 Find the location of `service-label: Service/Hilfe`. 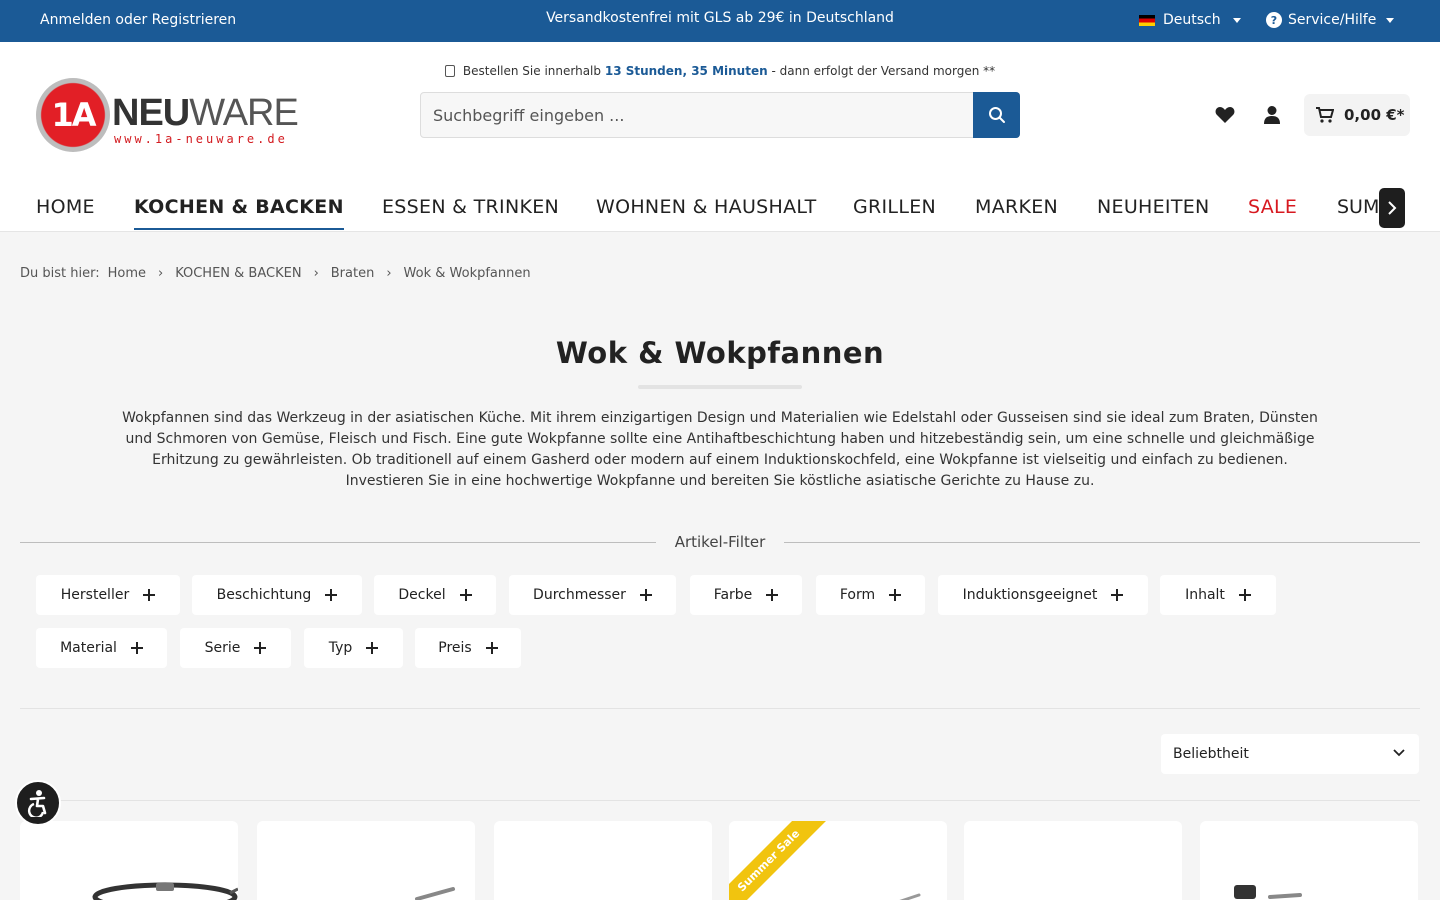

service-label: Service/Hilfe is located at coordinates (1332, 20).